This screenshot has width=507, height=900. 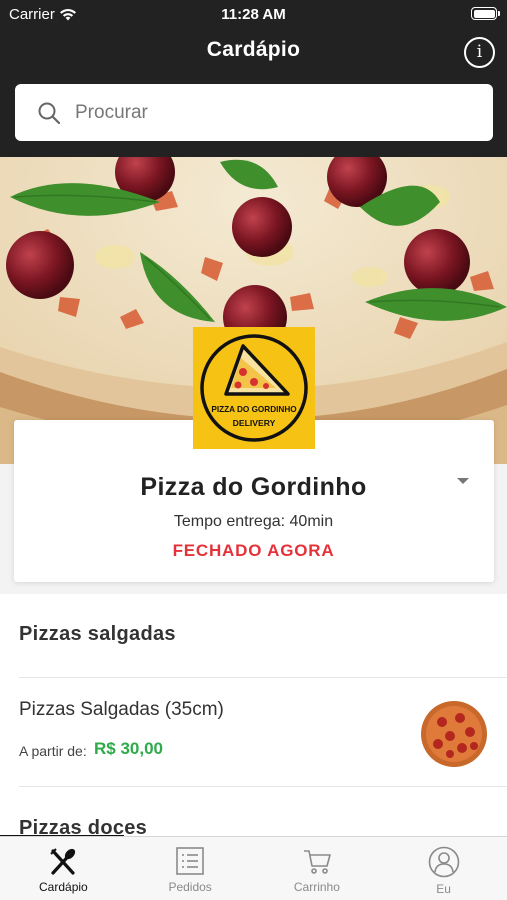 I want to click on tab-bar: Cardápio Pedidos Carrinho Eu, so click(x=253, y=868).